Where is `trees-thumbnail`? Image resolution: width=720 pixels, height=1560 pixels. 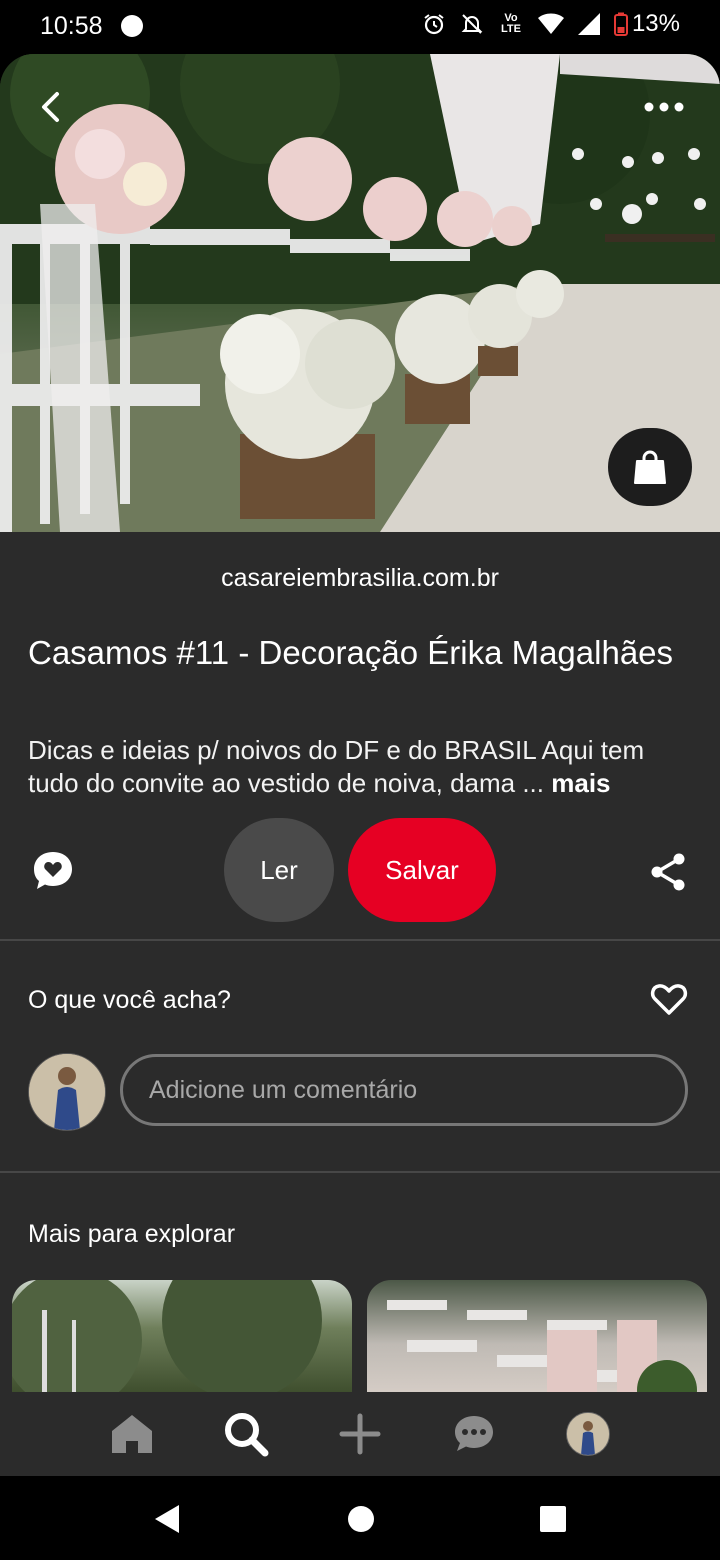 trees-thumbnail is located at coordinates (167, 1336).